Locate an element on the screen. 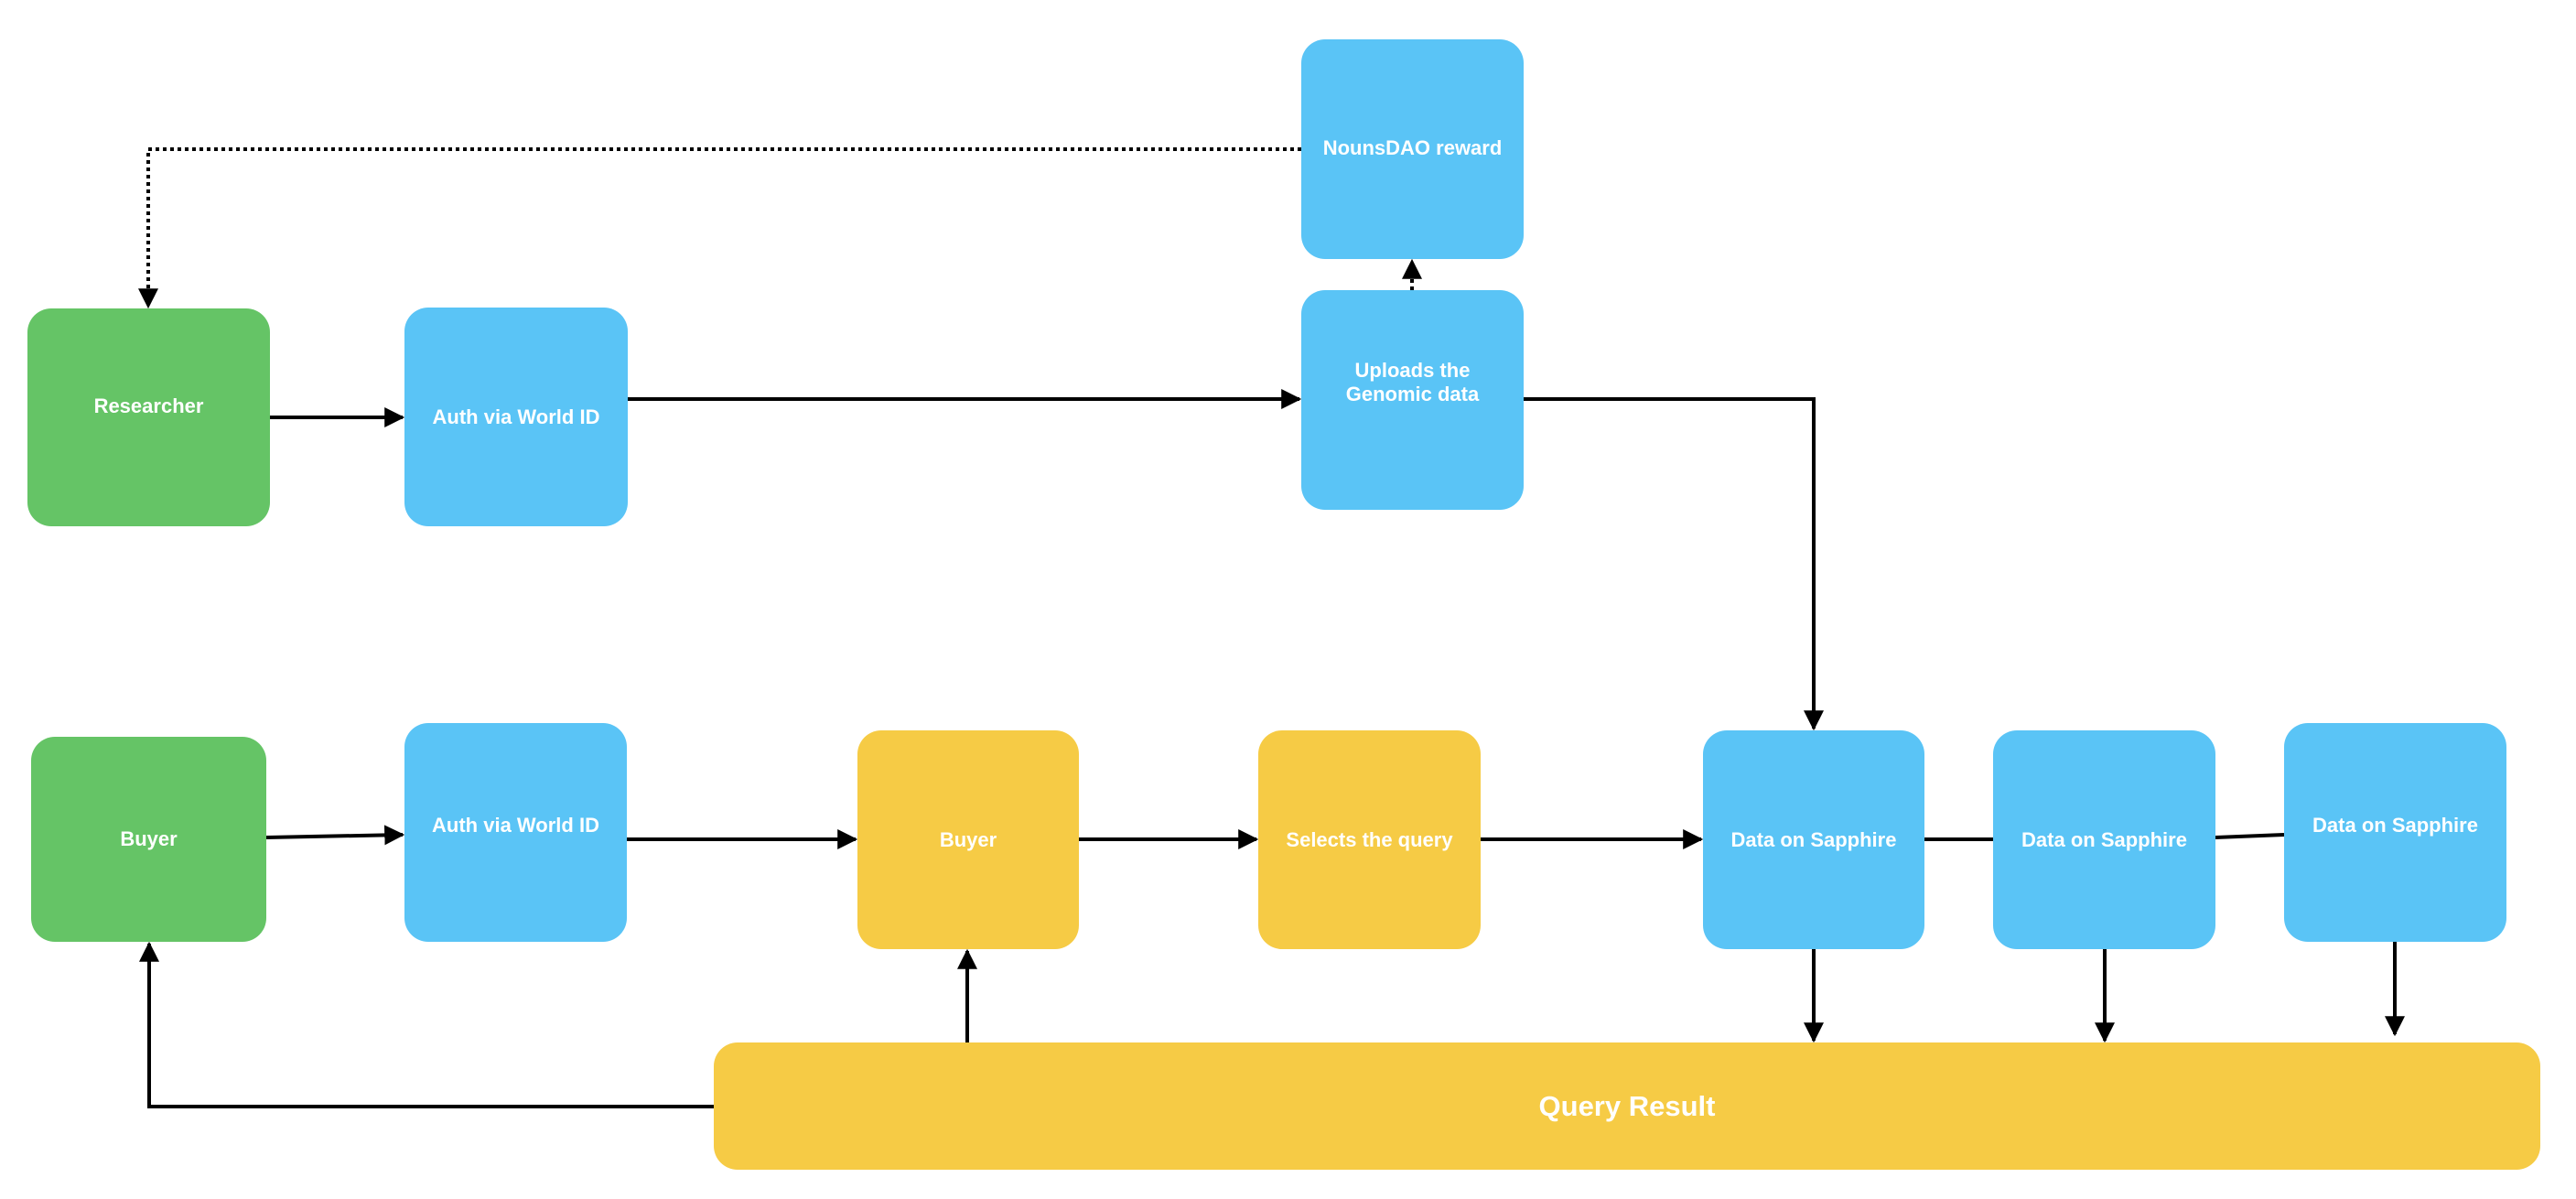  node-query-result: Query Result is located at coordinates (1627, 1106).